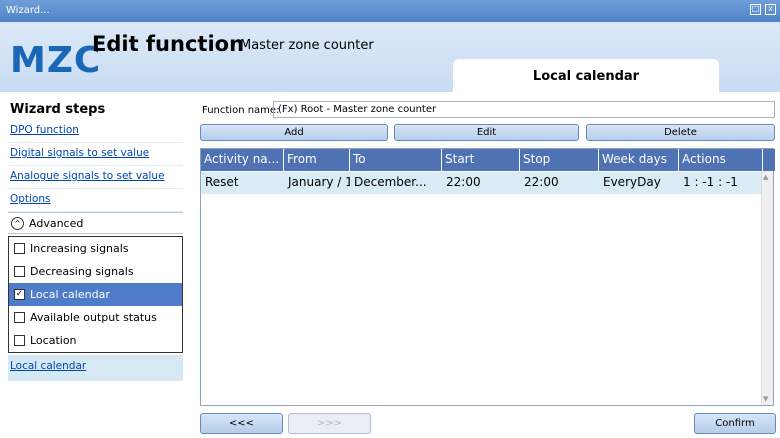 This screenshot has height=438, width=780. I want to click on cell-activity: Reset, so click(222, 182).